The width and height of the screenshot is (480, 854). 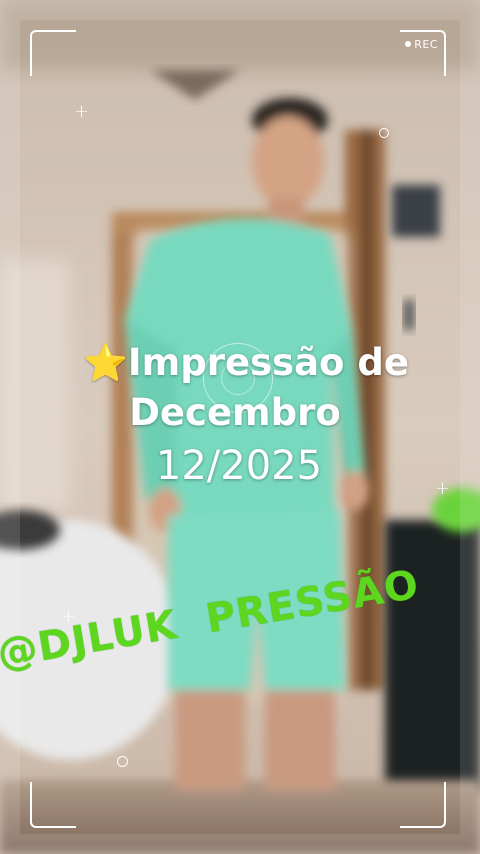 I want to click on star-icon: ⭐, so click(x=105, y=363).